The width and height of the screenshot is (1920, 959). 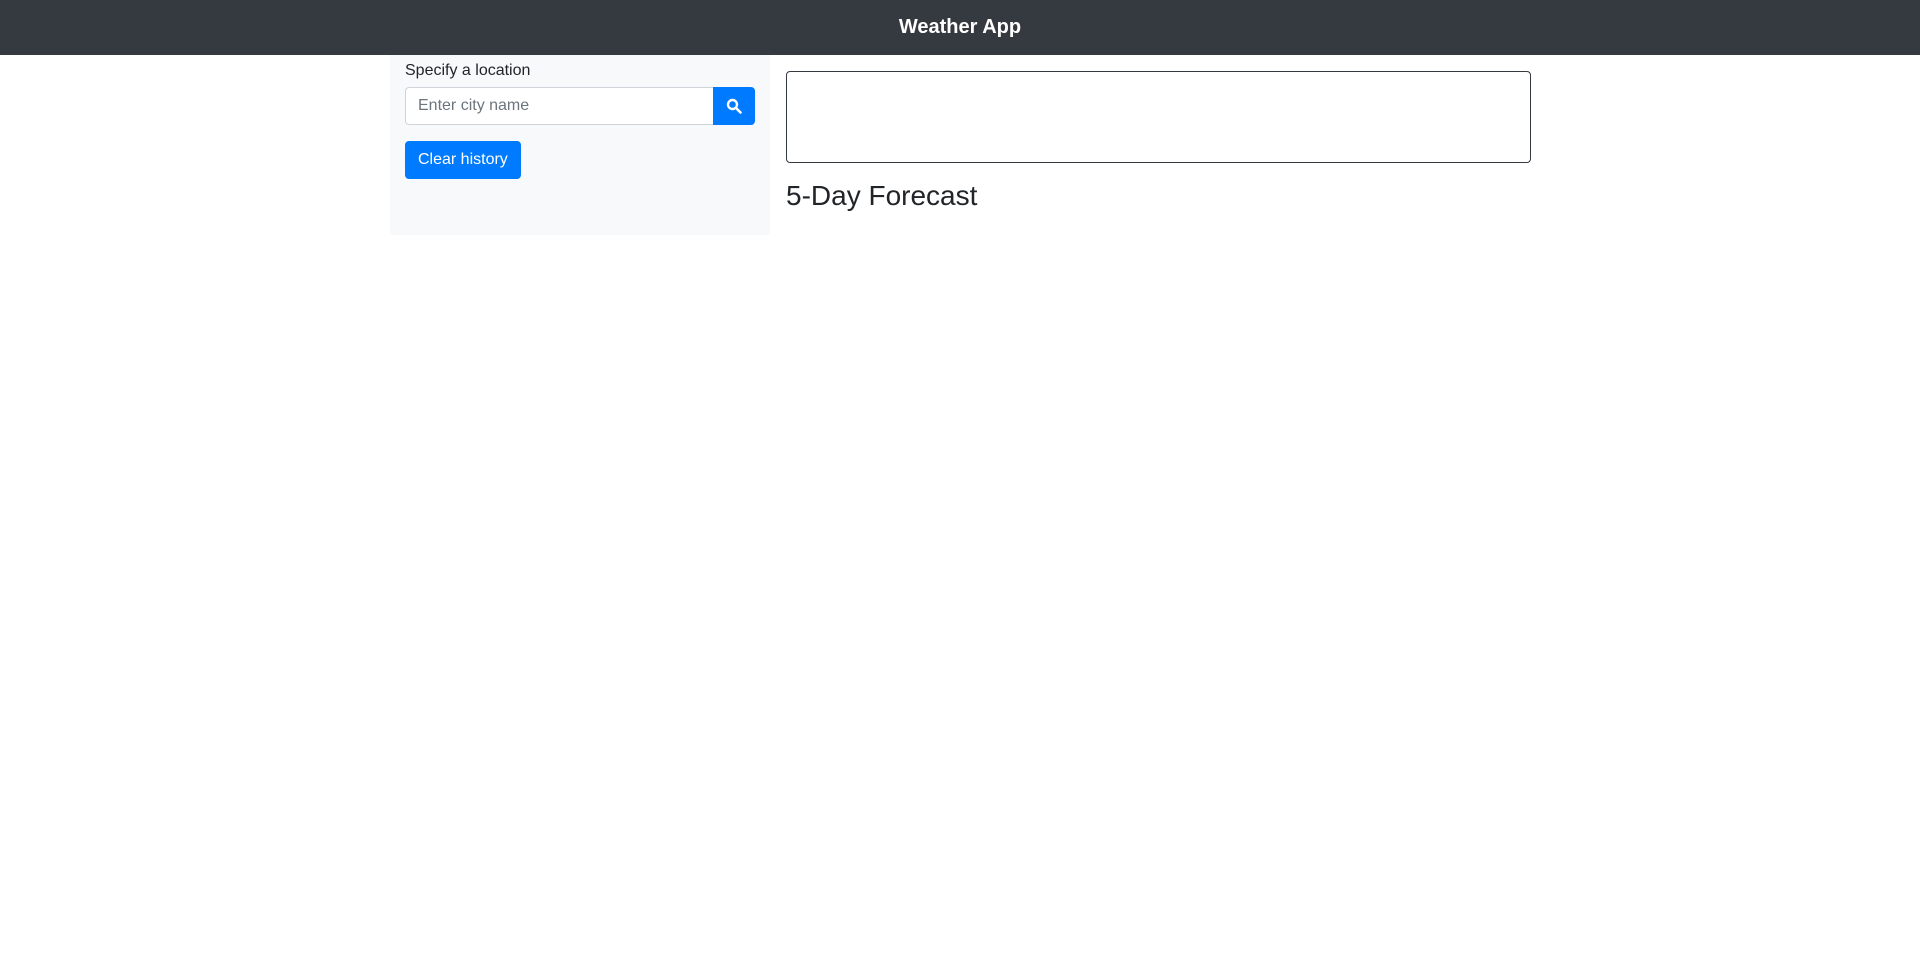 What do you see at coordinates (1158, 117) in the screenshot?
I see `current-weather-card` at bounding box center [1158, 117].